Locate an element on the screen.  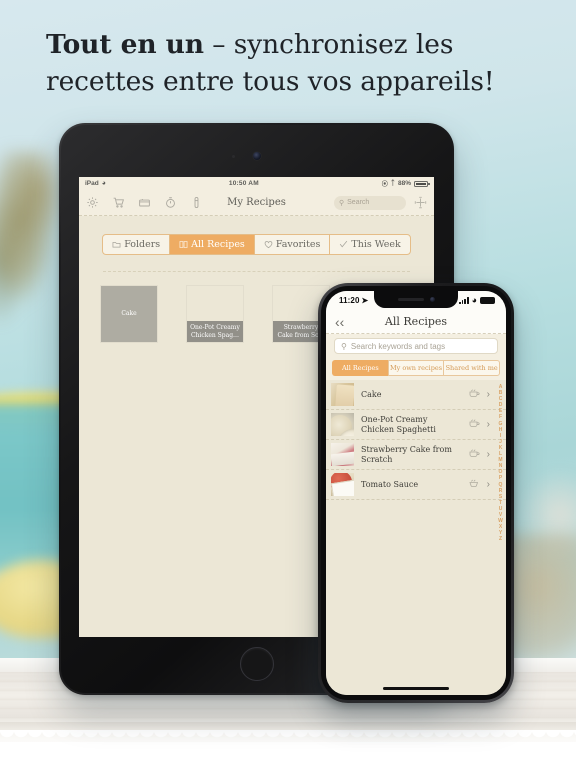
add-icon is located at coordinates (420, 202).